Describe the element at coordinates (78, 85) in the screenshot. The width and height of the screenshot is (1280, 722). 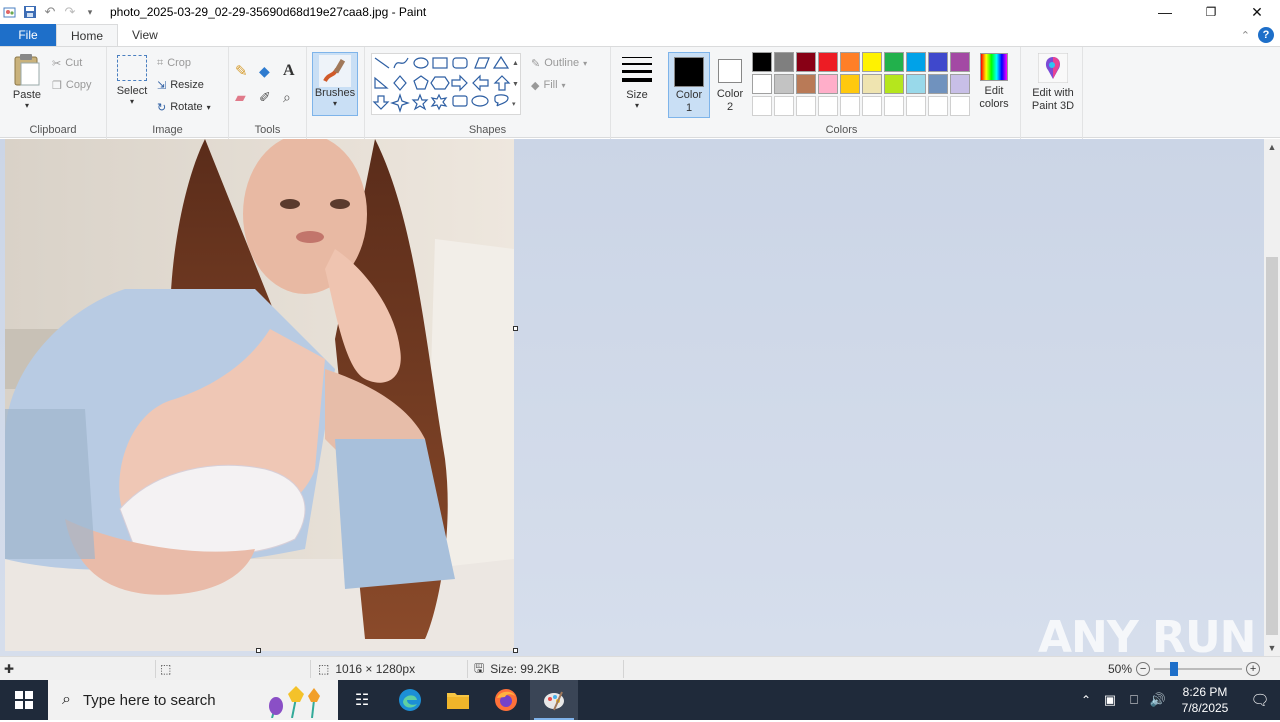
I see `copy-label: Copy` at that location.